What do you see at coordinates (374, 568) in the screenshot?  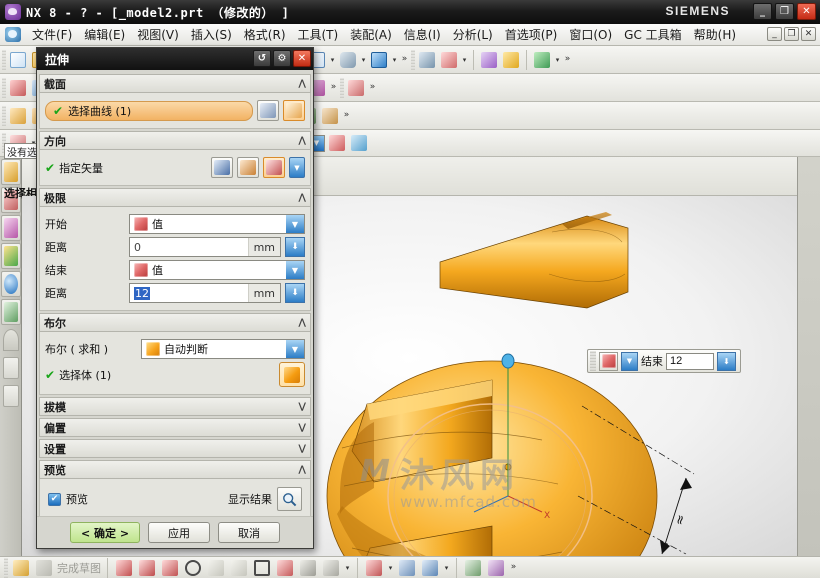 I see `sketch-quick-trim-icon` at bounding box center [374, 568].